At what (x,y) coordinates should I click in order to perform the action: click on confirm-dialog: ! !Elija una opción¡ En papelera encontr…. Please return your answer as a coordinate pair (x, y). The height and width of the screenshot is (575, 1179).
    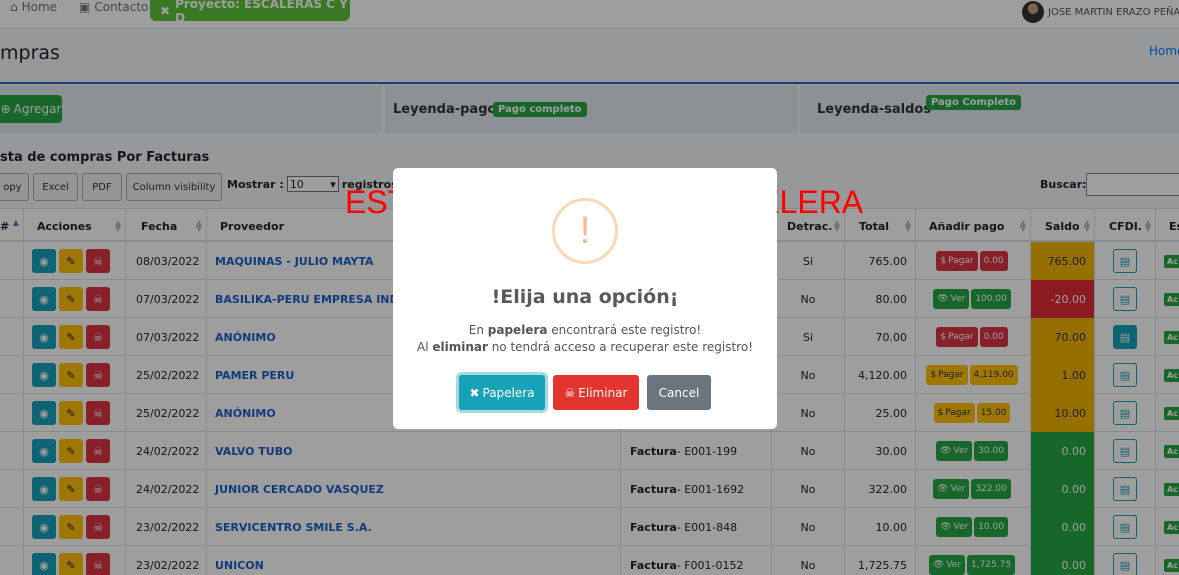
    Looking at the image, I should click on (585, 298).